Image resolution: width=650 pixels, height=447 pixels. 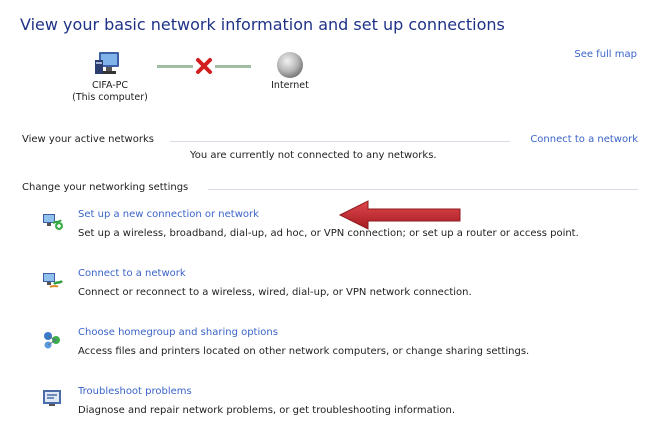 I want to click on troubleshoot-problems-link: Troubleshoot problems, so click(x=135, y=391).